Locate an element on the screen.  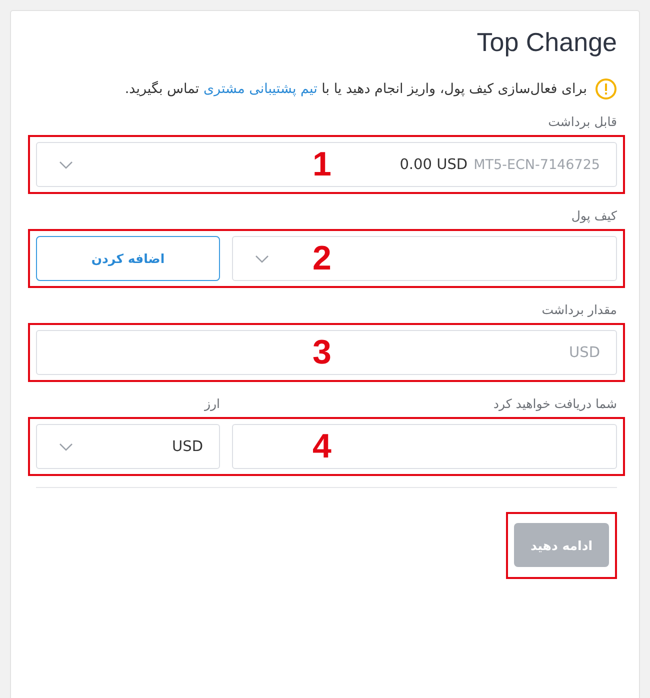
select-field: USD is located at coordinates (128, 446).